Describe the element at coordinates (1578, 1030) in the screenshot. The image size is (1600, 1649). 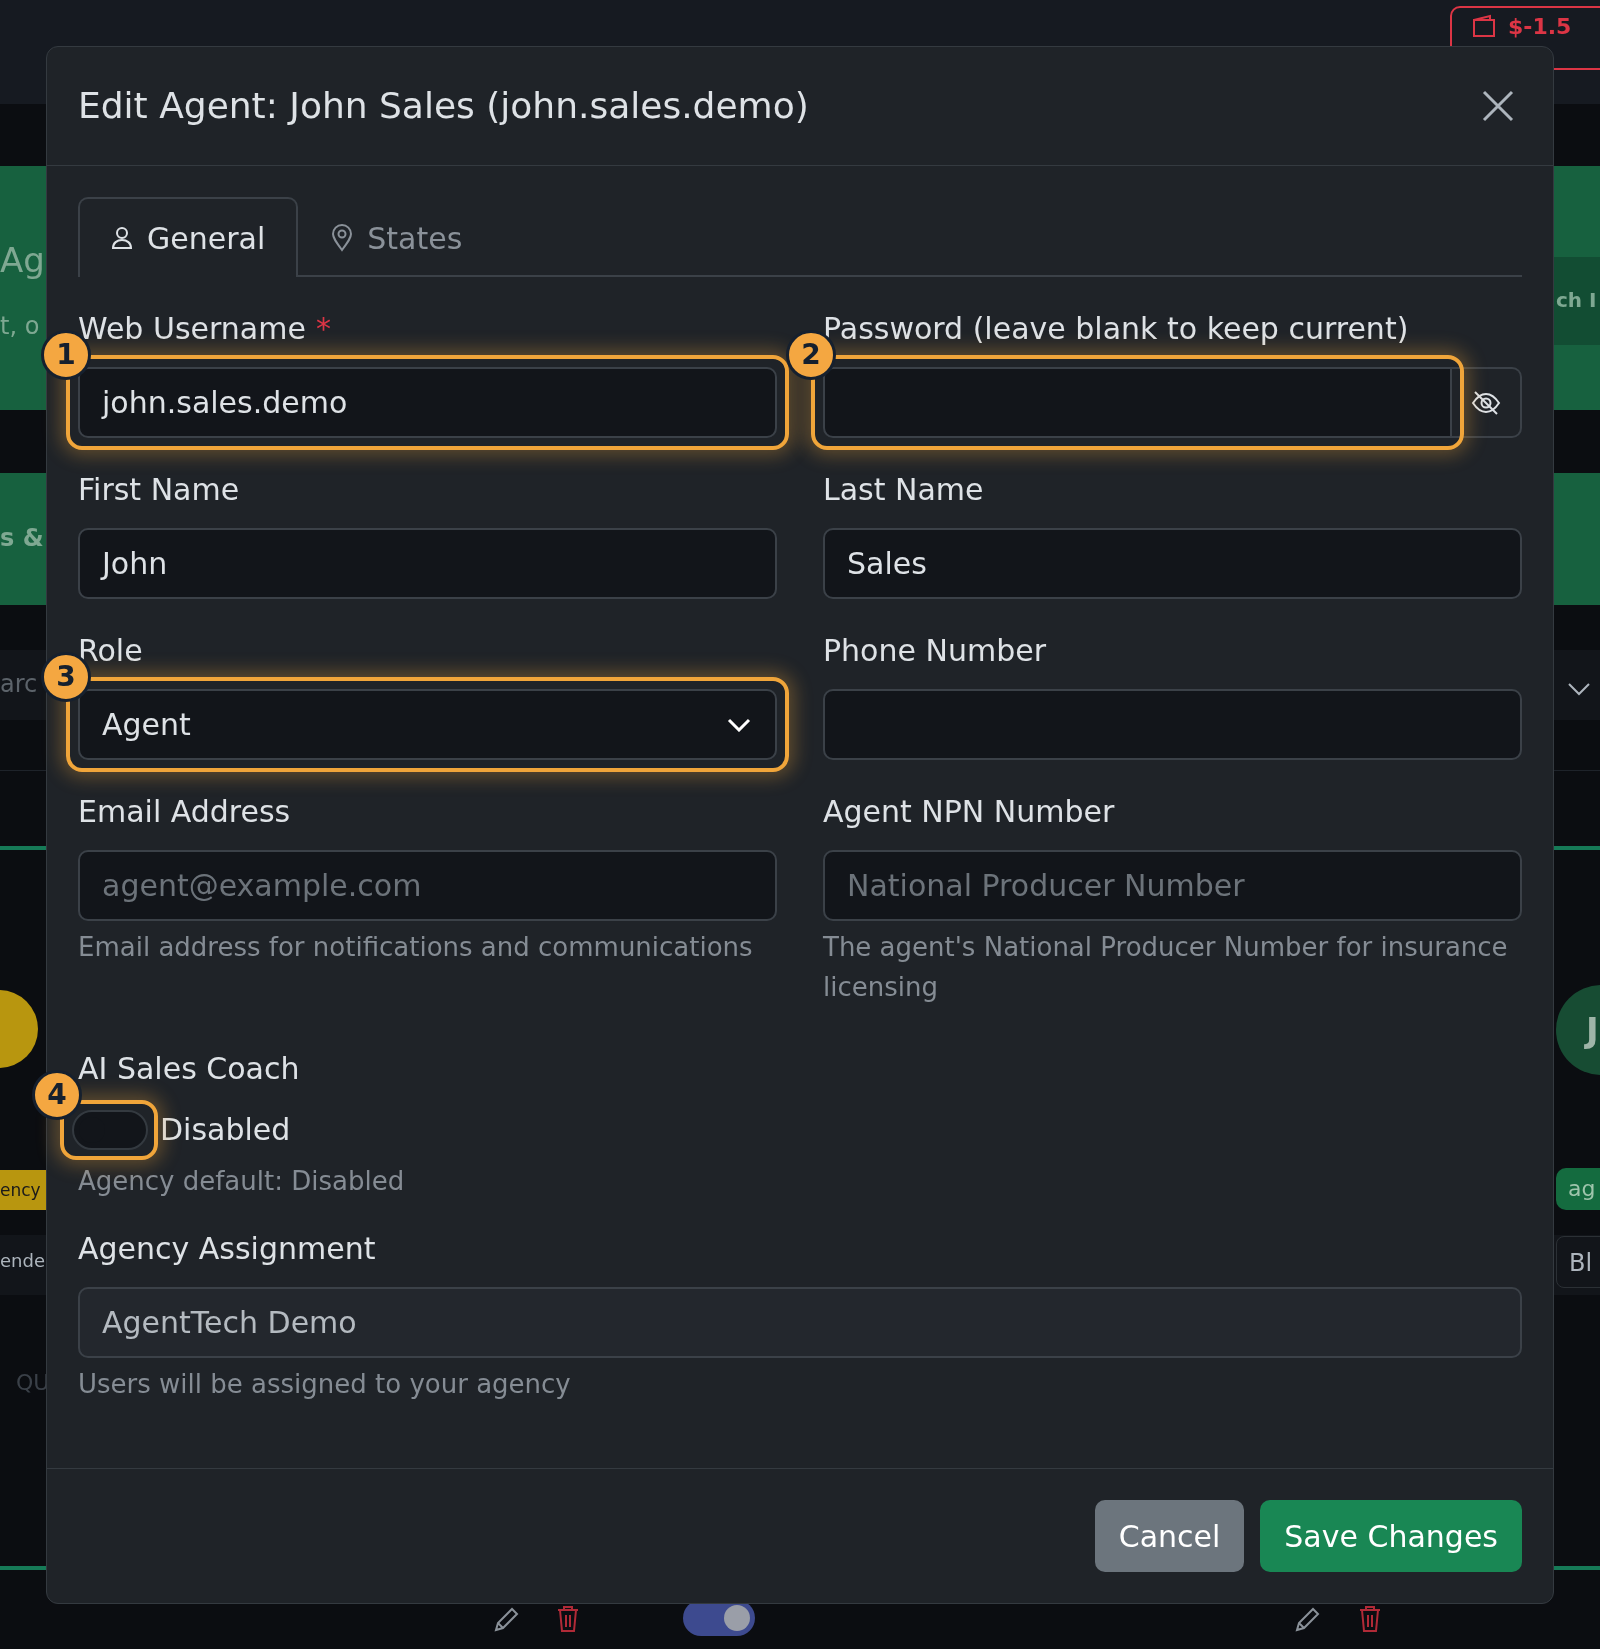
I see `background-text: J` at that location.